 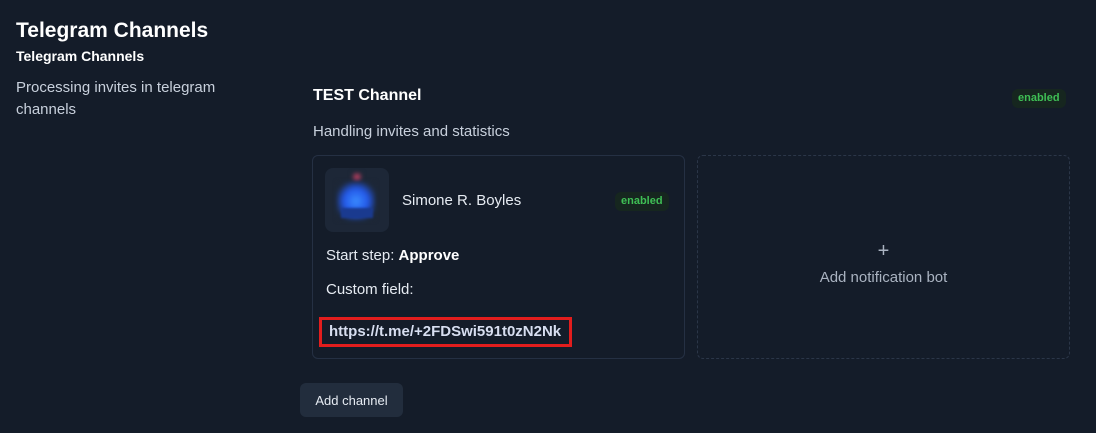 I want to click on bot-avatar, so click(x=357, y=200).